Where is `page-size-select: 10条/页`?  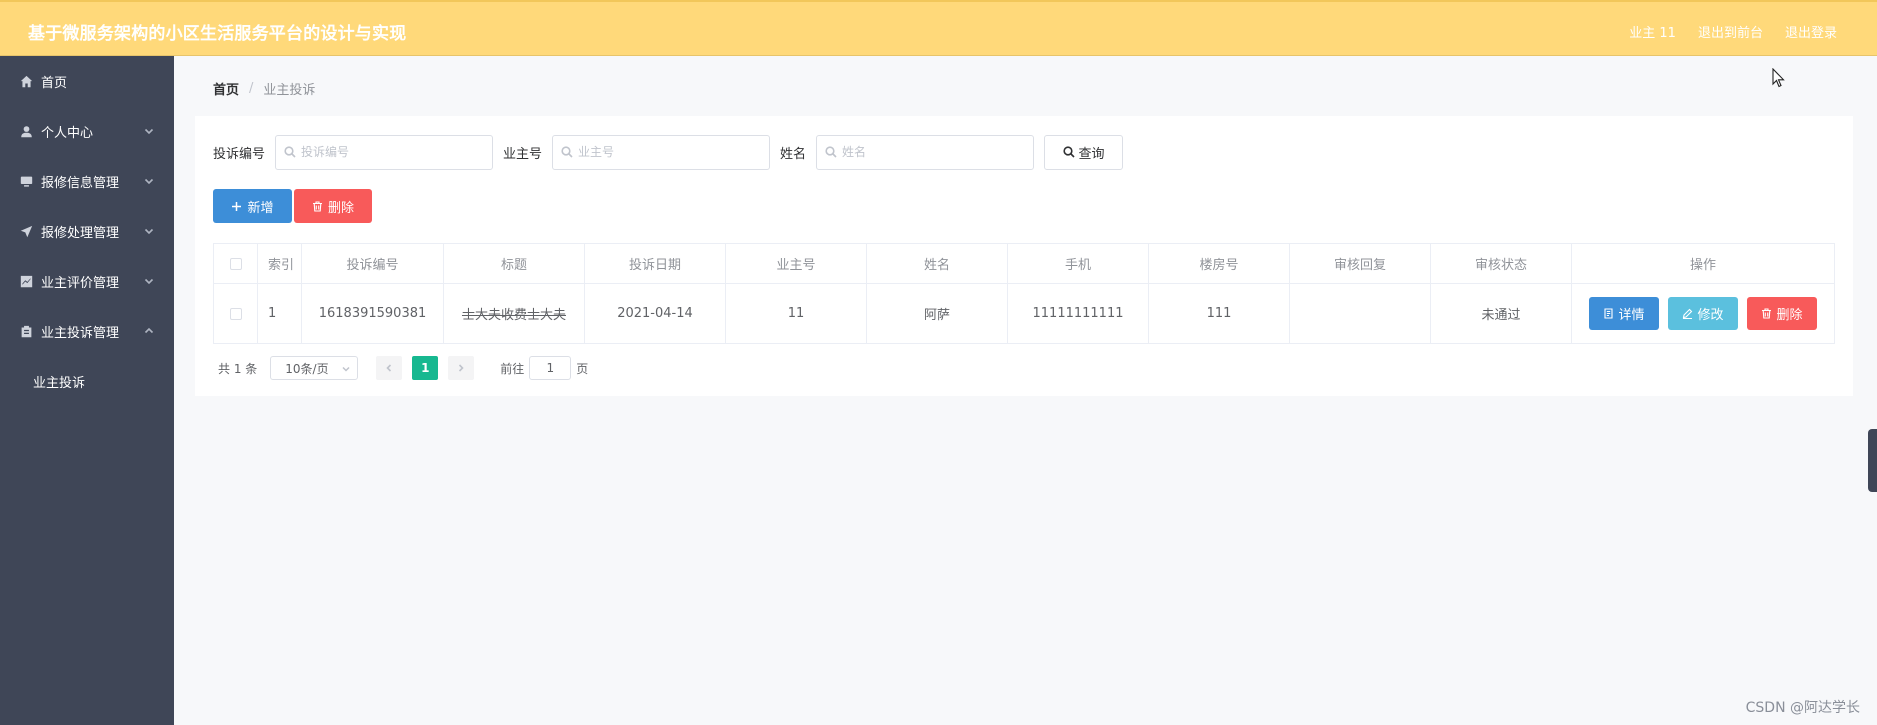 page-size-select: 10条/页 is located at coordinates (314, 368).